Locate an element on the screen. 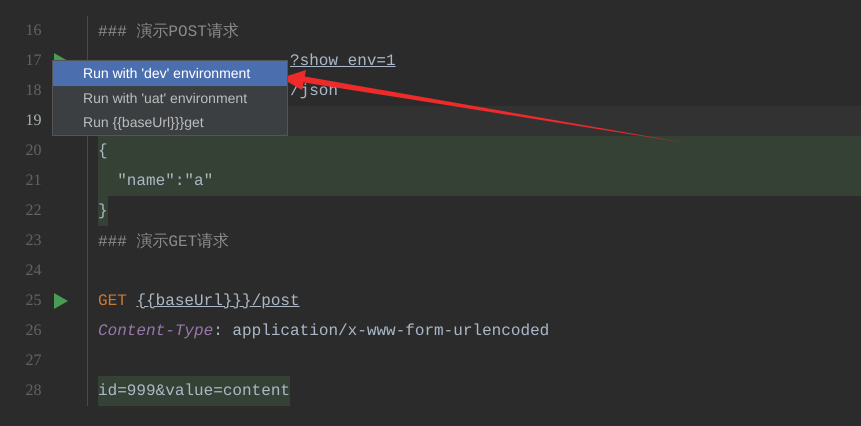 Image resolution: width=861 pixels, height=426 pixels. code-text: ?show_env=1 is located at coordinates (343, 61).